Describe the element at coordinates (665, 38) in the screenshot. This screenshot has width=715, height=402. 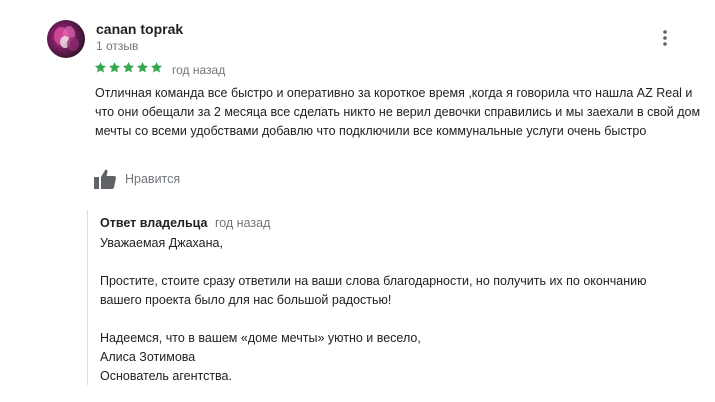
I see `more-options-icon` at that location.